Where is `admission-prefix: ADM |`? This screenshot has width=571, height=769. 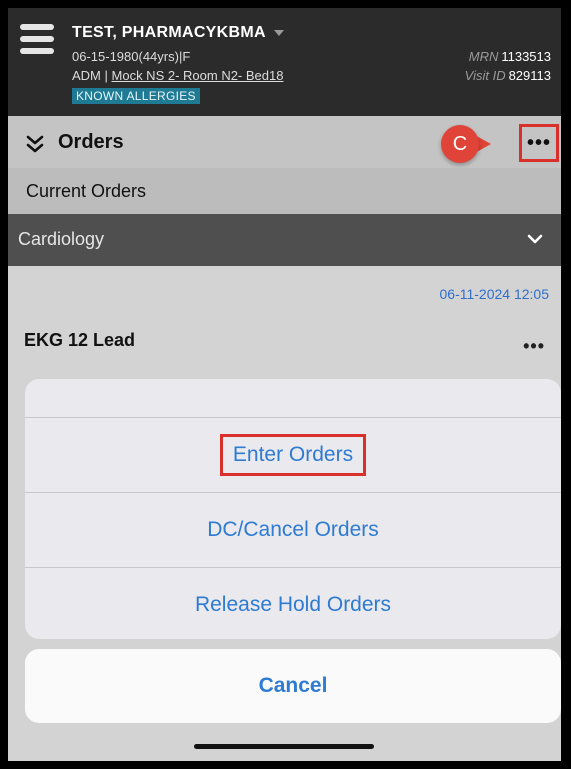 admission-prefix: ADM | is located at coordinates (90, 75).